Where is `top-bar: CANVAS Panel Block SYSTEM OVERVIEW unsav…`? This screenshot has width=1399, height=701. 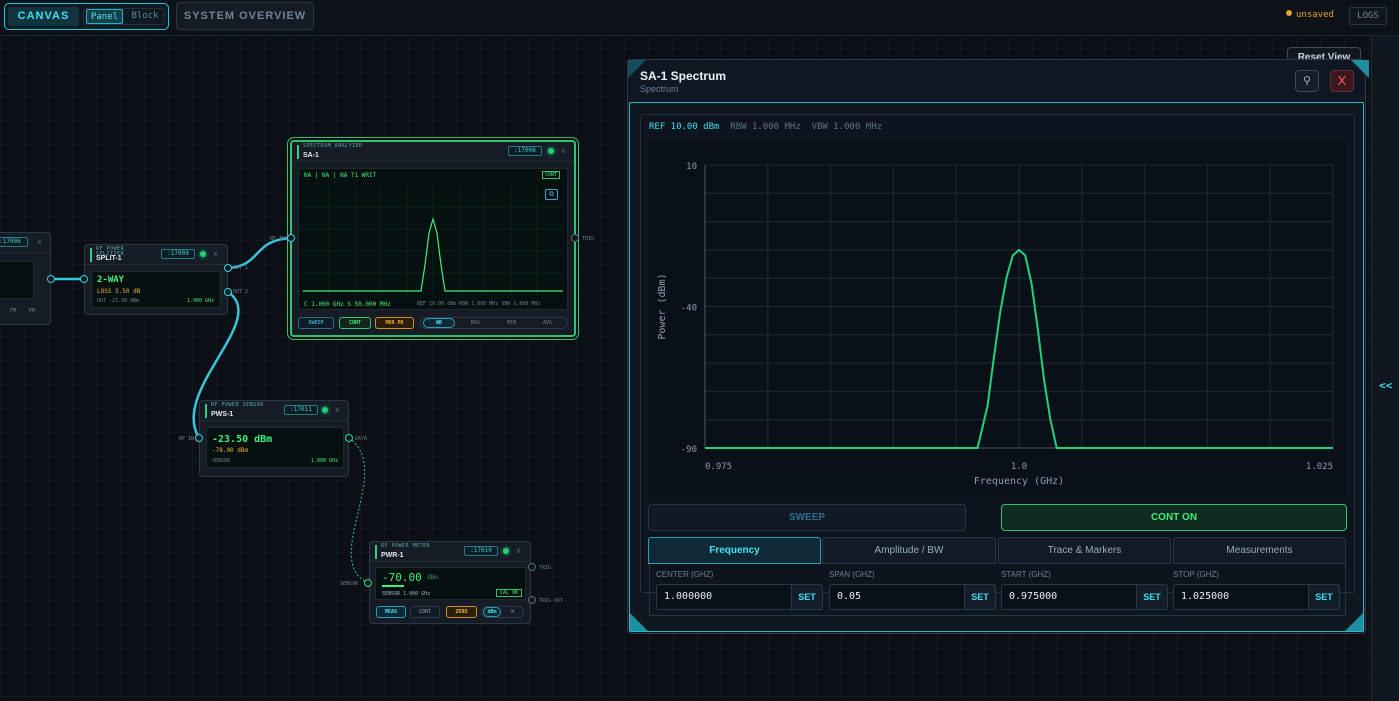
top-bar: CANVAS Panel Block SYSTEM OVERVIEW unsav… is located at coordinates (699, 18).